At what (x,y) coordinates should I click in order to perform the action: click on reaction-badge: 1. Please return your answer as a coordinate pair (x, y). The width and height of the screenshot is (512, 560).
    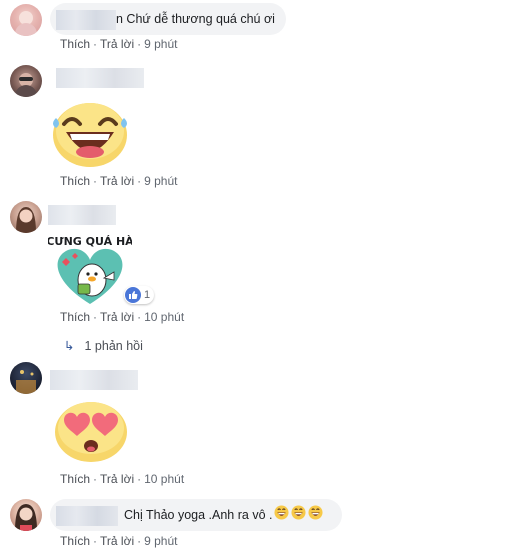
    Looking at the image, I should click on (139, 295).